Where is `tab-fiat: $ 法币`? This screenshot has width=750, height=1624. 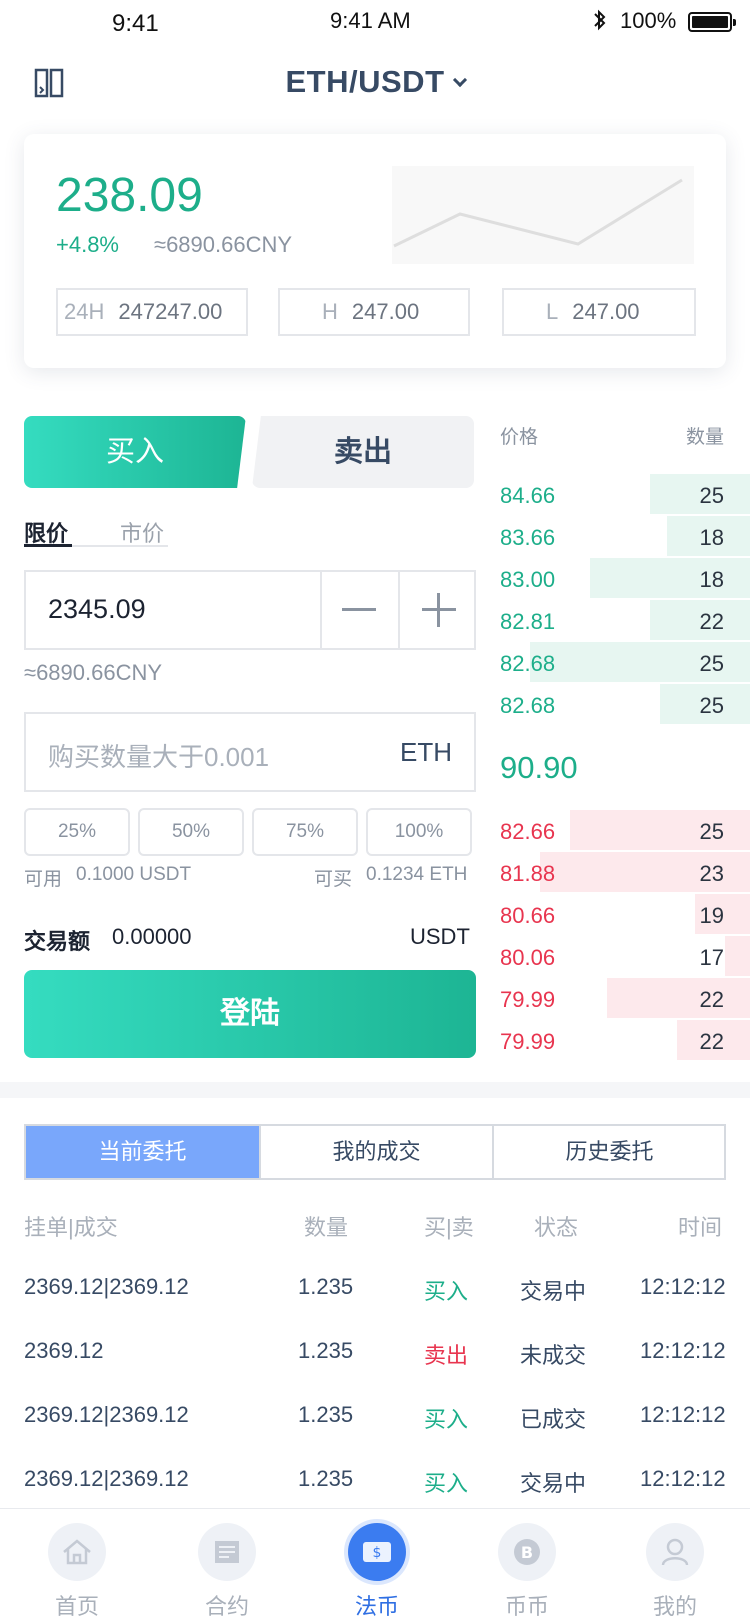 tab-fiat: $ 法币 is located at coordinates (377, 1572).